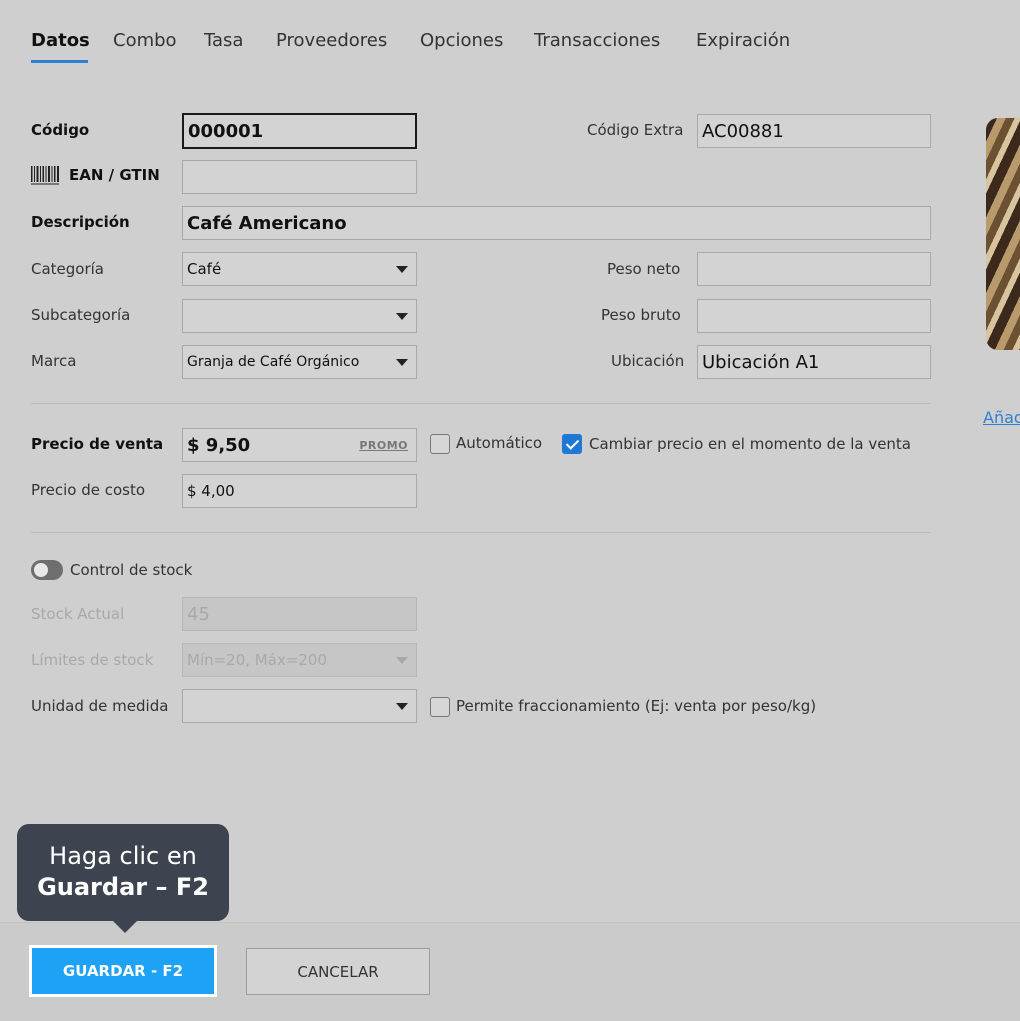 This screenshot has width=1020, height=1021. What do you see at coordinates (383, 445) in the screenshot?
I see `promo-link: PROMO` at bounding box center [383, 445].